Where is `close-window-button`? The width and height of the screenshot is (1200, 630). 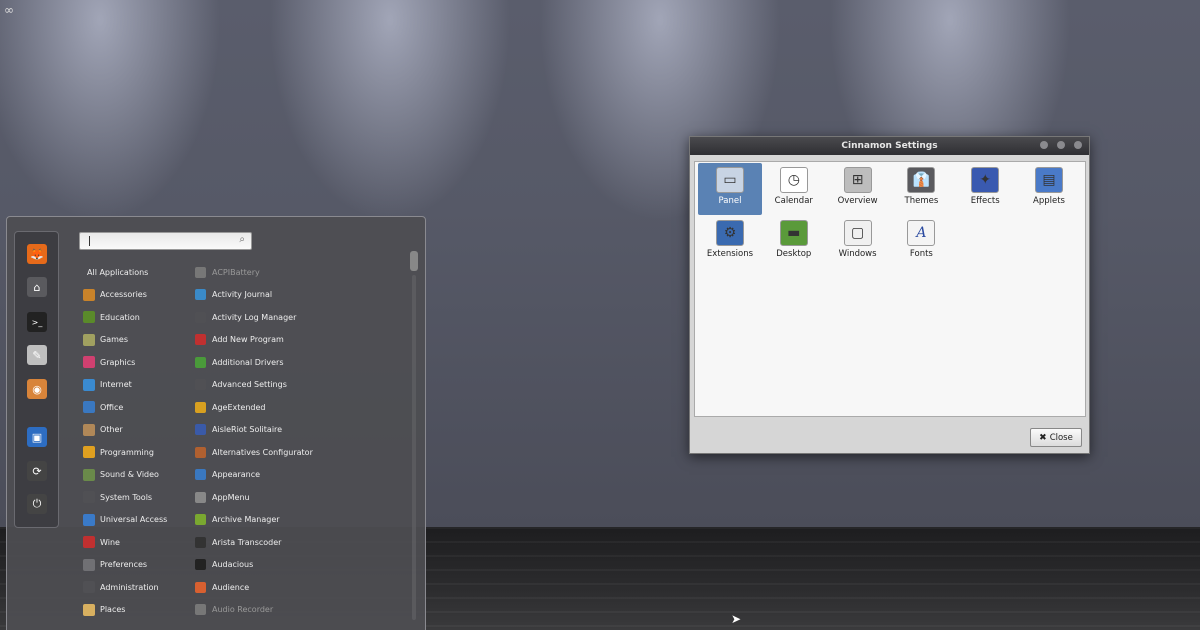 close-window-button is located at coordinates (1078, 145).